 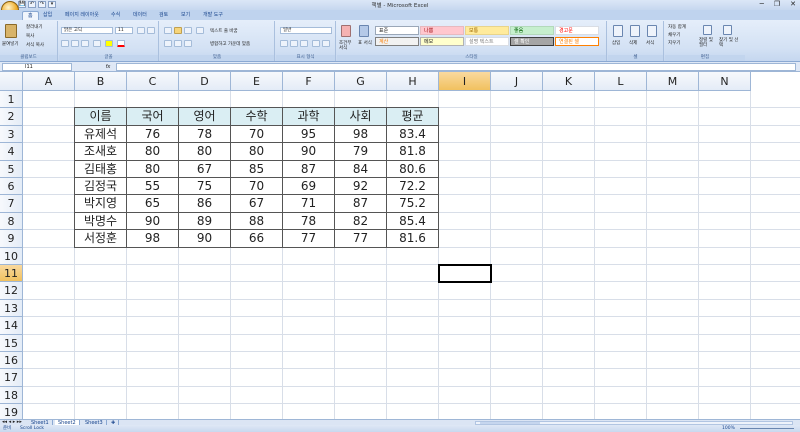 I want to click on cell-style-4: 좋음, so click(x=532, y=30).